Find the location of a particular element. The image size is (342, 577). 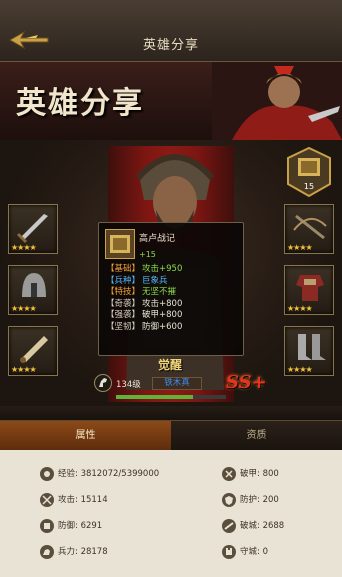

emblem-count: 15 is located at coordinates (309, 186).